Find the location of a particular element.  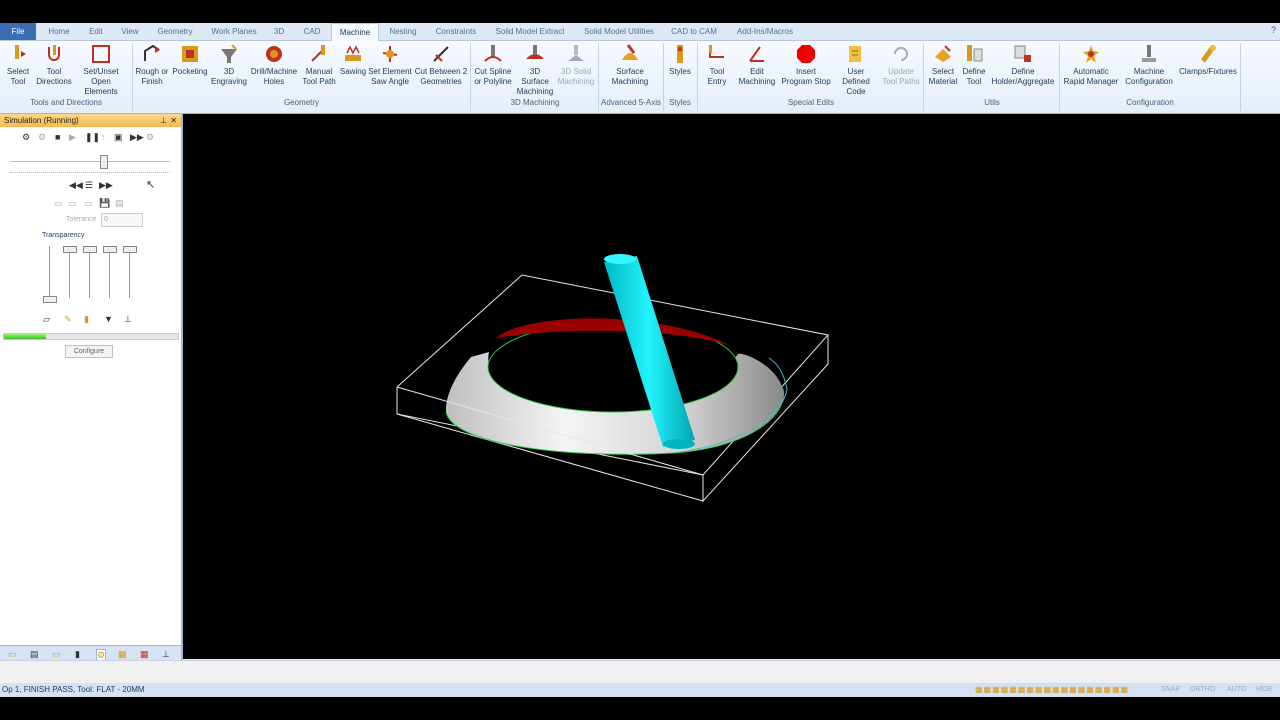

transparency-thumb-holder is located at coordinates (110, 249).